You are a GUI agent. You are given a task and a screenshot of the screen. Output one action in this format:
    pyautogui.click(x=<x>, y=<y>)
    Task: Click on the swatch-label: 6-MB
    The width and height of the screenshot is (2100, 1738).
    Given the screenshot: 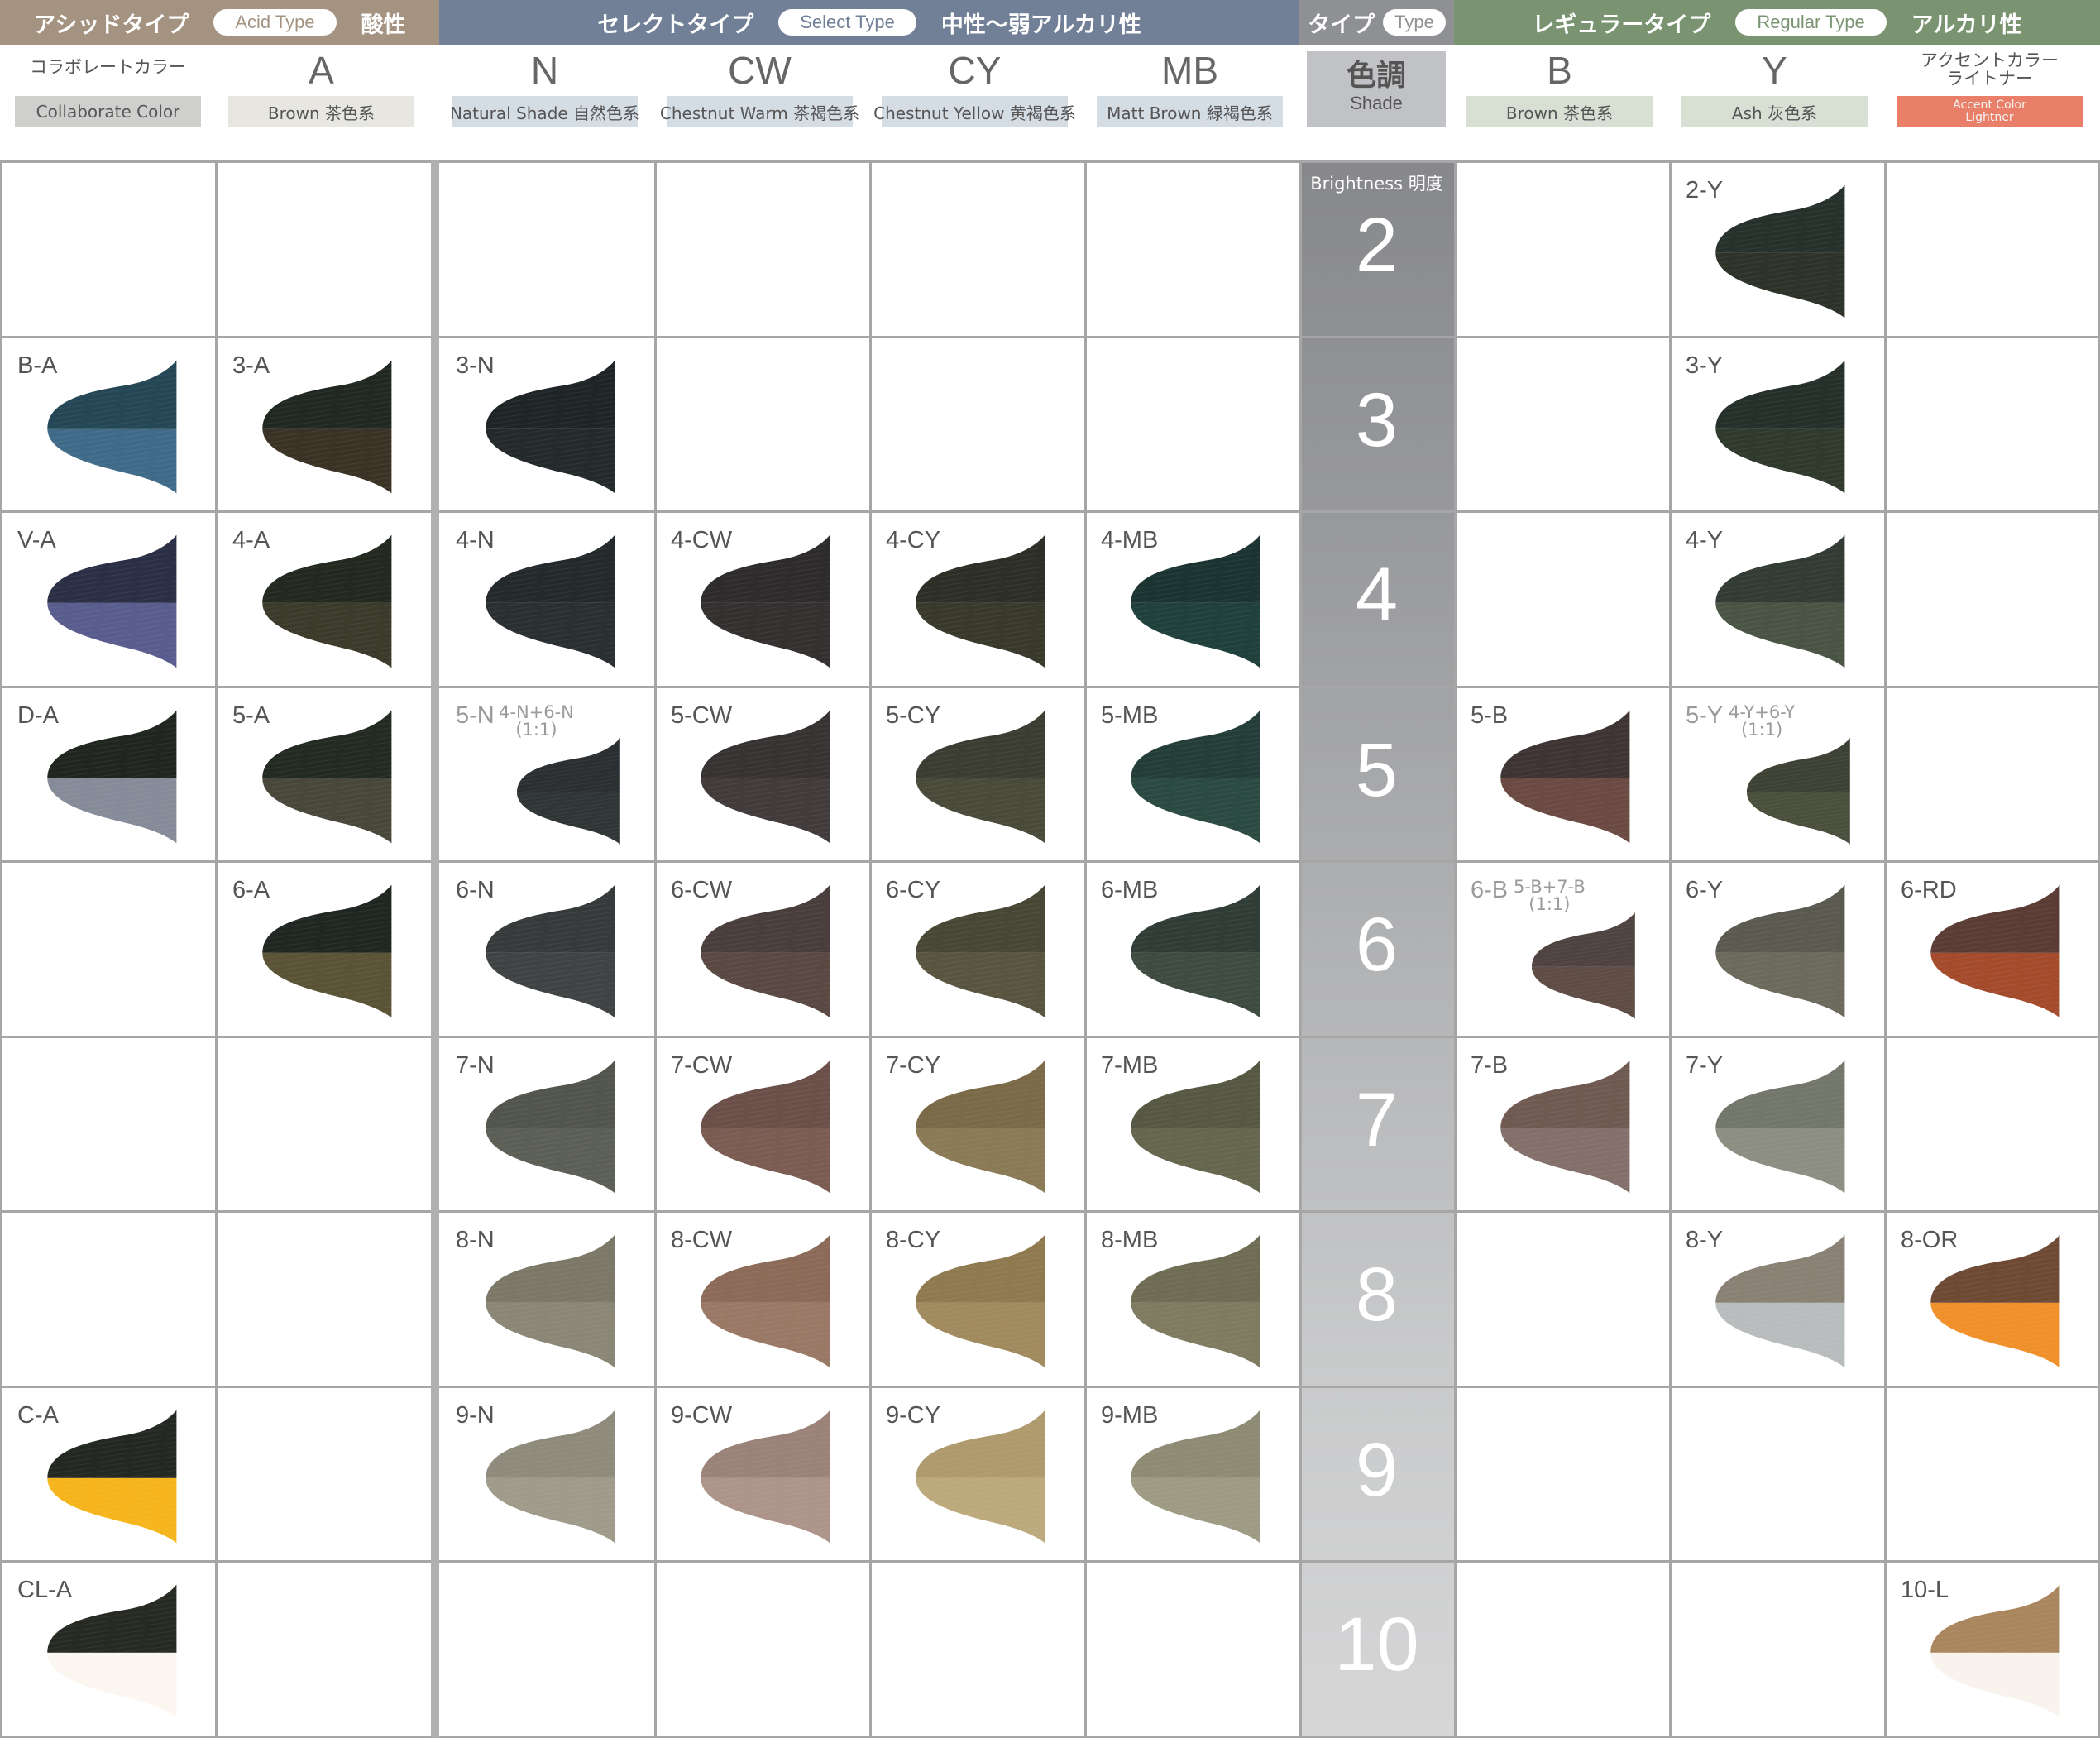 What is the action you would take?
    pyautogui.click(x=1130, y=890)
    